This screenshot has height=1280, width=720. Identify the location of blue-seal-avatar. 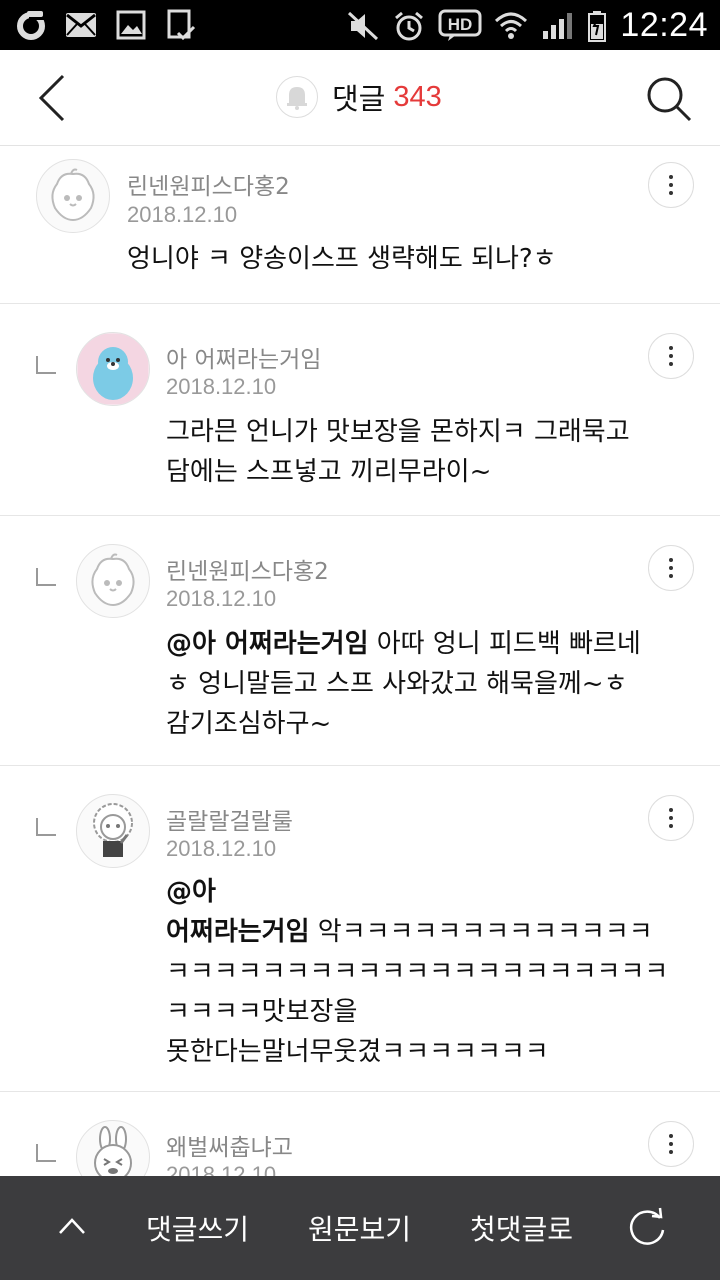
(113, 369).